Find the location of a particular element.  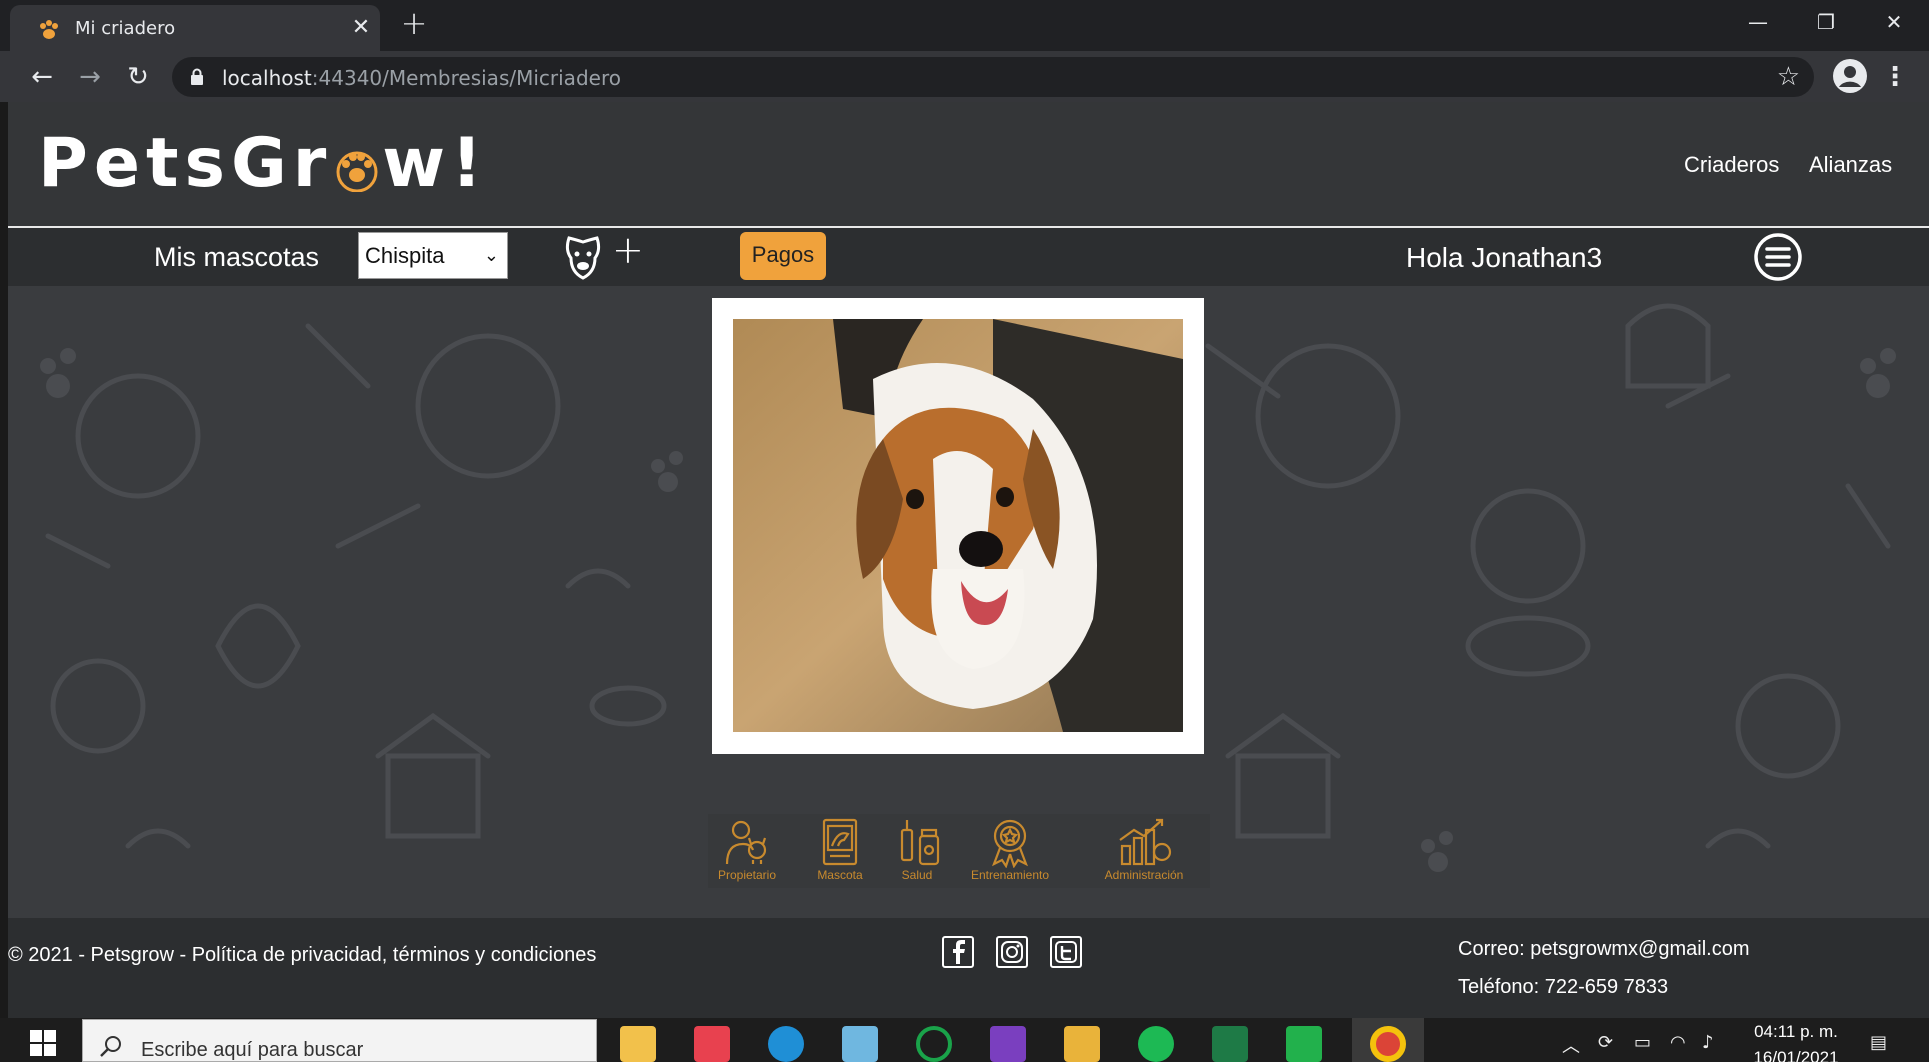

search-icon is located at coordinates (110, 1046).